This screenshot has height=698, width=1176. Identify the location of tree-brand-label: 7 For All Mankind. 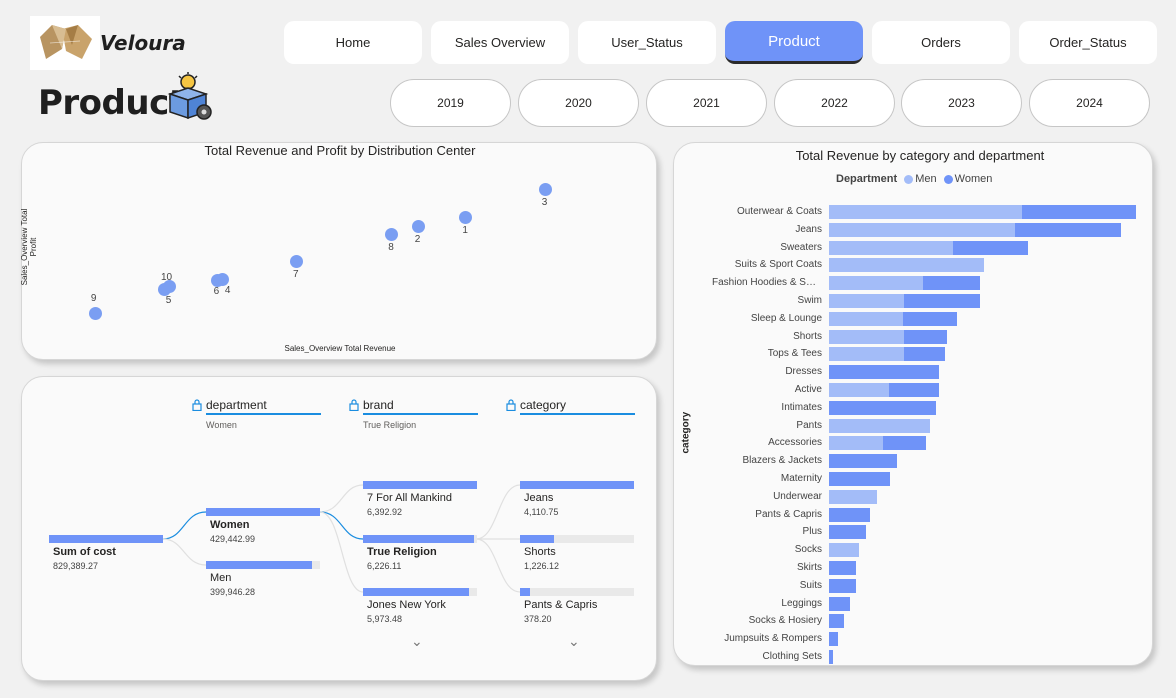
(409, 498).